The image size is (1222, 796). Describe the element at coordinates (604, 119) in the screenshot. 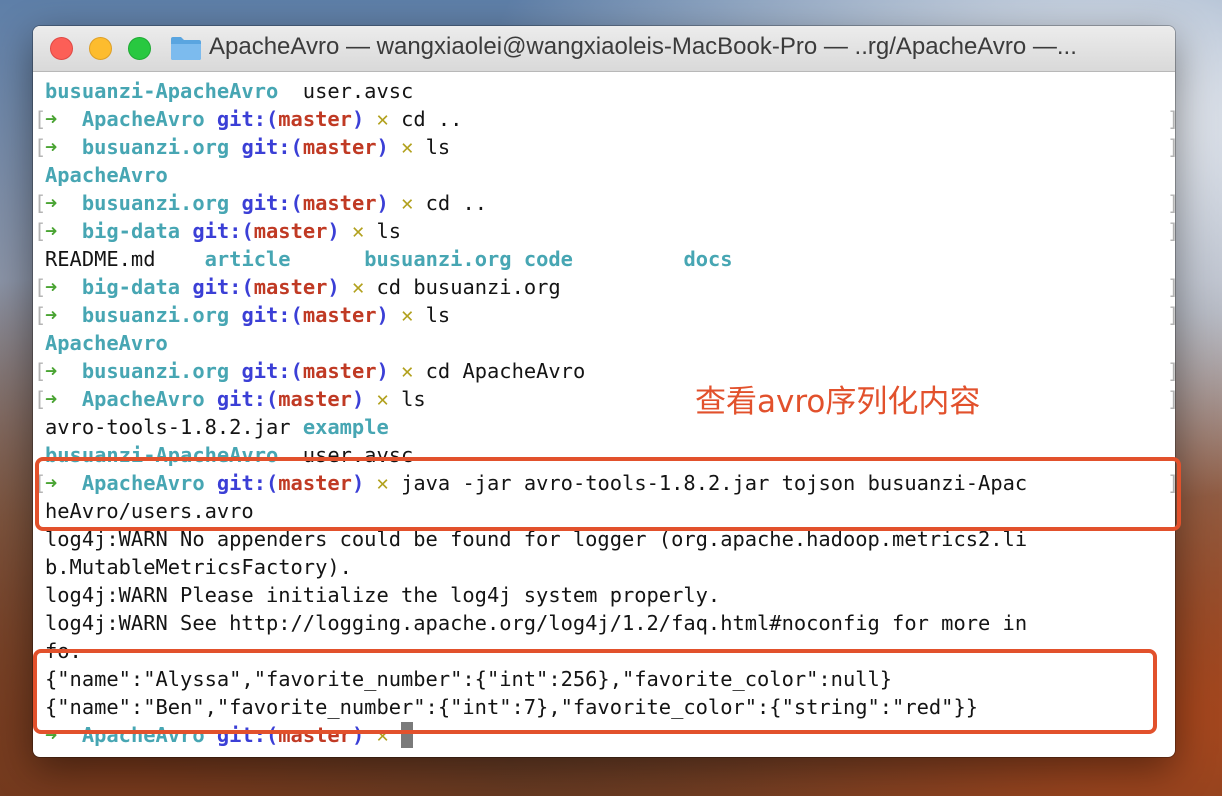

I see `prompt-line: [➜ ApacheAvro git:(master) ✕ cd ..]` at that location.